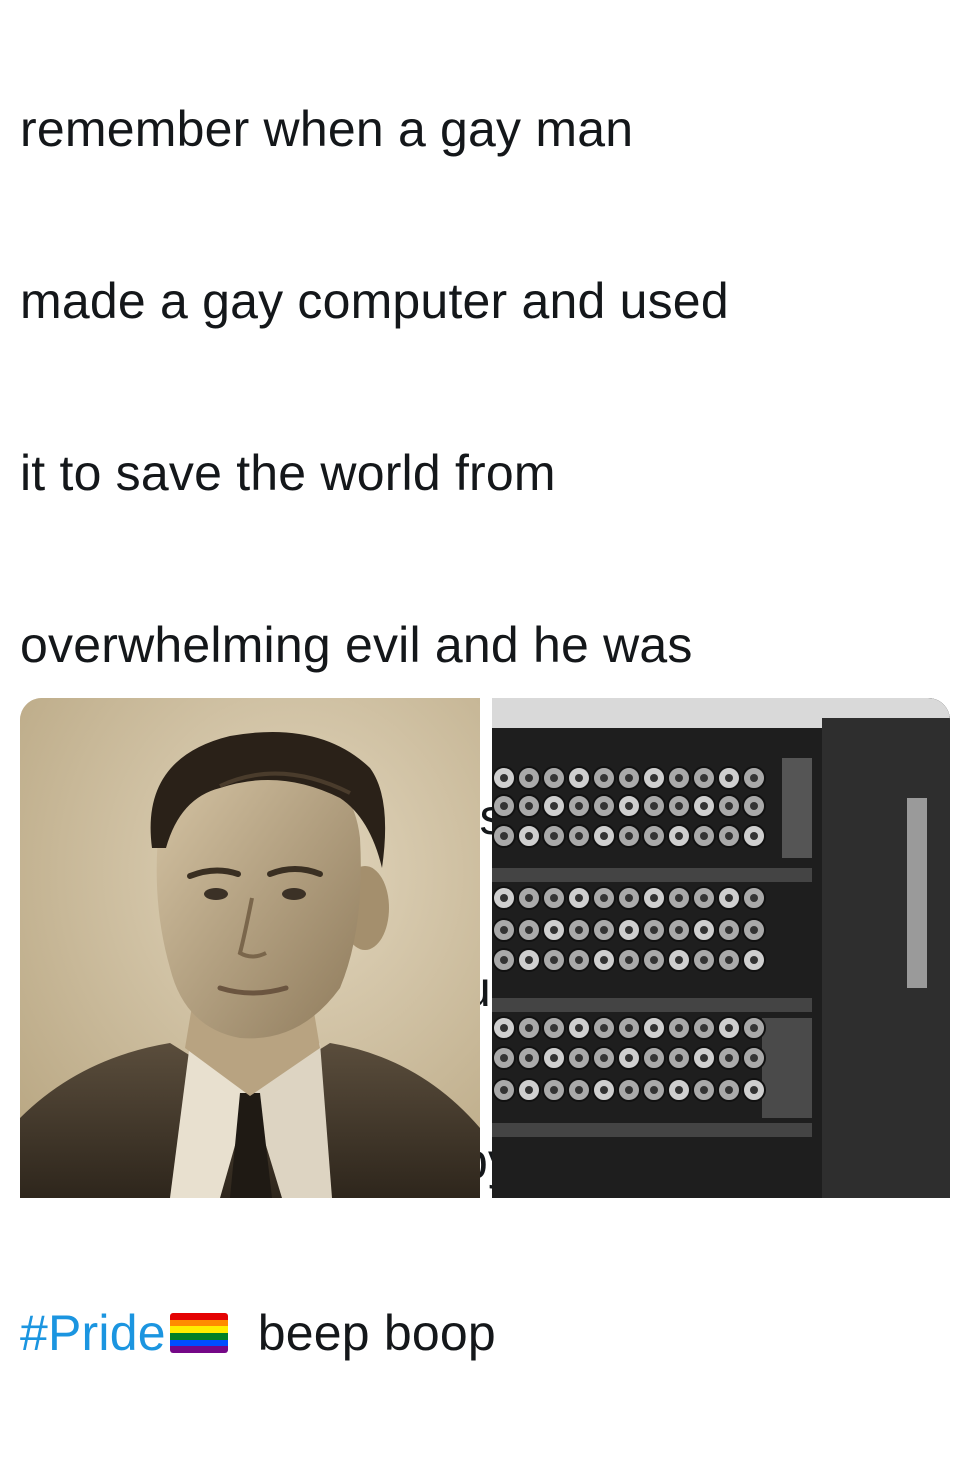  What do you see at coordinates (93, 1333) in the screenshot?
I see `pride-hashtag-link: #Pride` at bounding box center [93, 1333].